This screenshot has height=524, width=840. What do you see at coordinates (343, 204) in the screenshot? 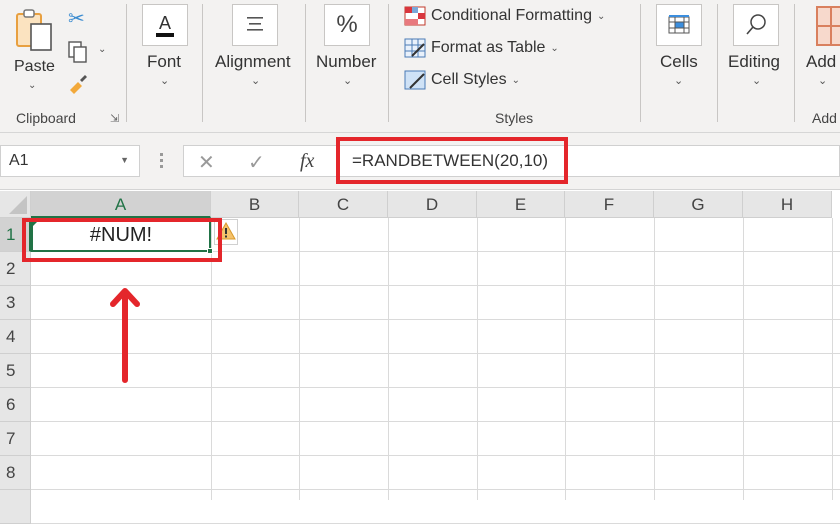
I see `column-header-c: C` at bounding box center [343, 204].